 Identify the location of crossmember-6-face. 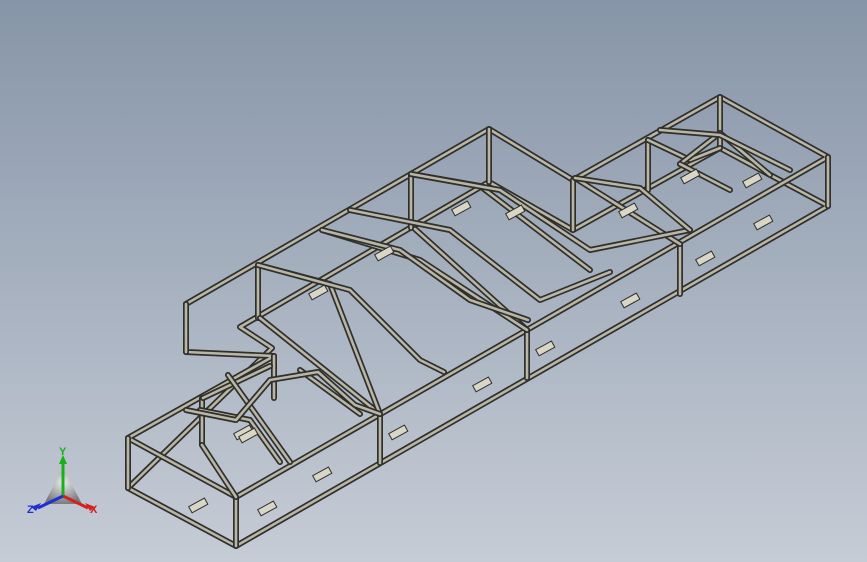
(424, 280).